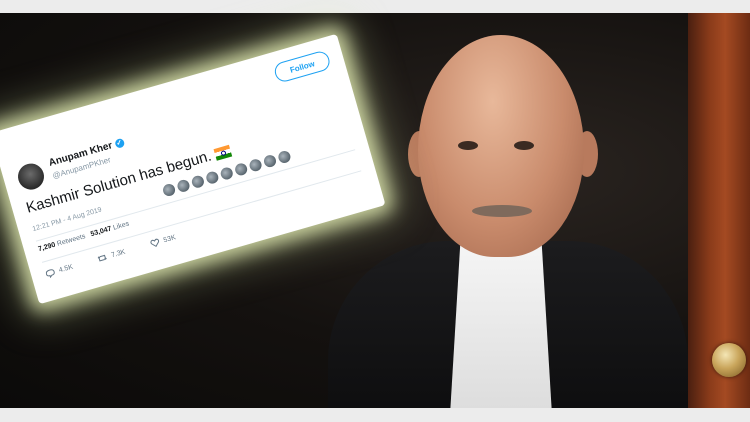 This screenshot has width=750, height=422. I want to click on retweet-button: 7.3K, so click(111, 255).